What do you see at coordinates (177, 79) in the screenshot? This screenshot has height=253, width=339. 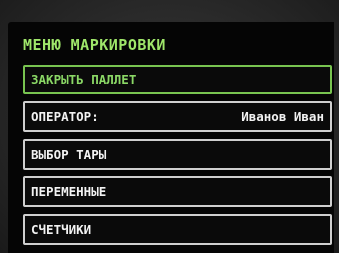 I see `menu-item-close-pallet: ЗАКРЫТЬ ПАЛЛЕТ` at bounding box center [177, 79].